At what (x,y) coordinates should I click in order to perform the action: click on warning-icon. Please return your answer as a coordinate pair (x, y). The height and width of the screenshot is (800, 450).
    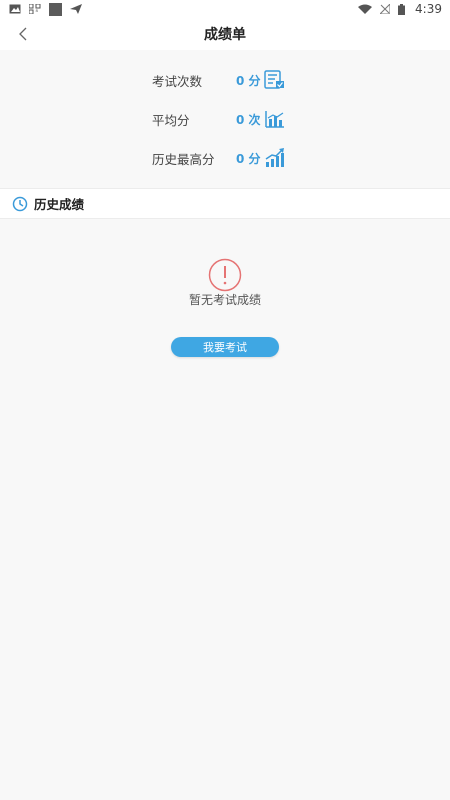
    Looking at the image, I should click on (225, 275).